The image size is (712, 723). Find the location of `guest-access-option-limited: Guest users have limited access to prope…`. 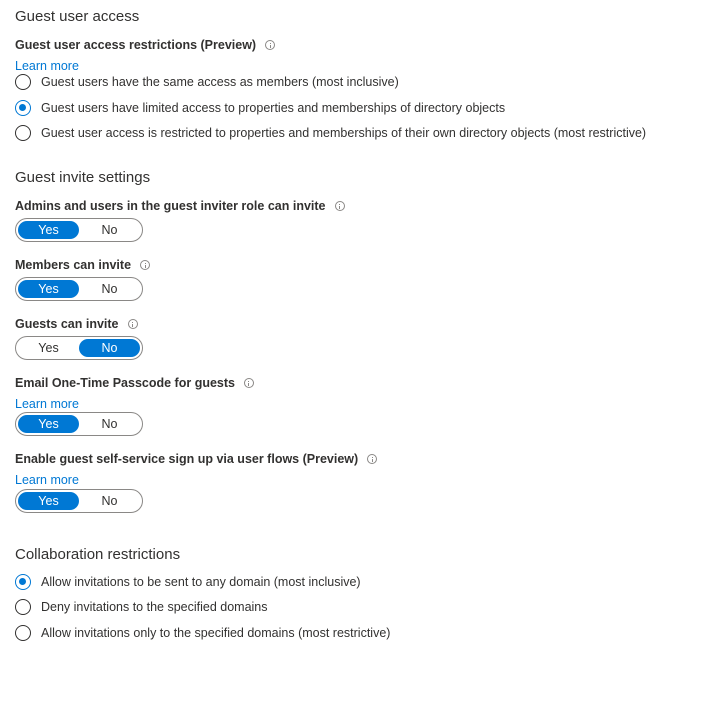

guest-access-option-limited: Guest users have limited access to prope… is located at coordinates (260, 108).